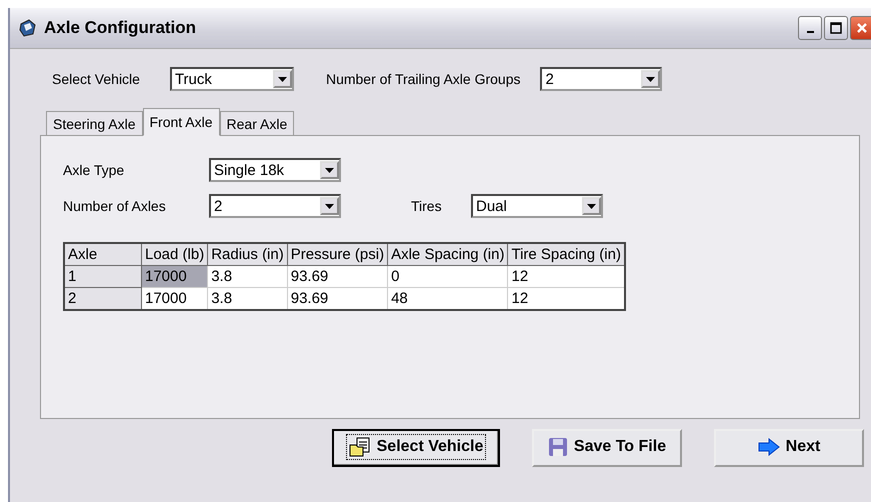 The width and height of the screenshot is (871, 502). I want to click on table-cell: 17000, so click(175, 277).